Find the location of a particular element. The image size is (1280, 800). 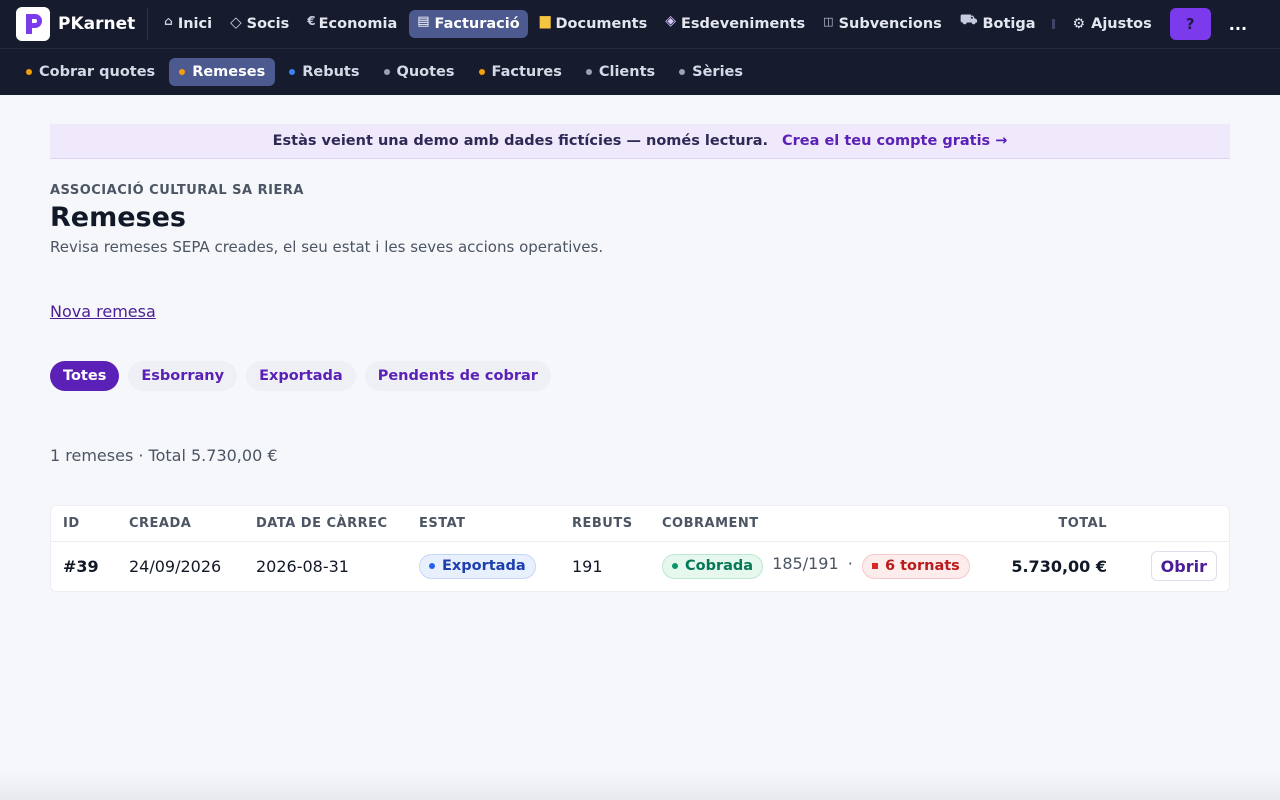

cell-collection: Cobrada 185/191 · 6 tornats is located at coordinates (824, 566).